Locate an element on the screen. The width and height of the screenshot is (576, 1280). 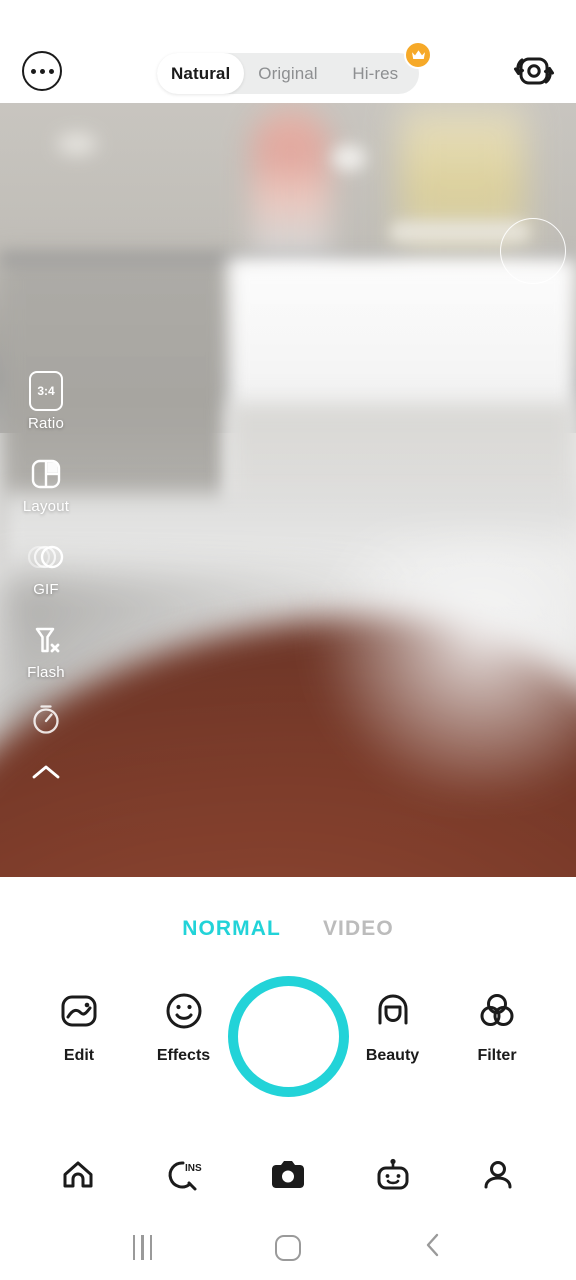
nav-home is located at coordinates (78, 1177).